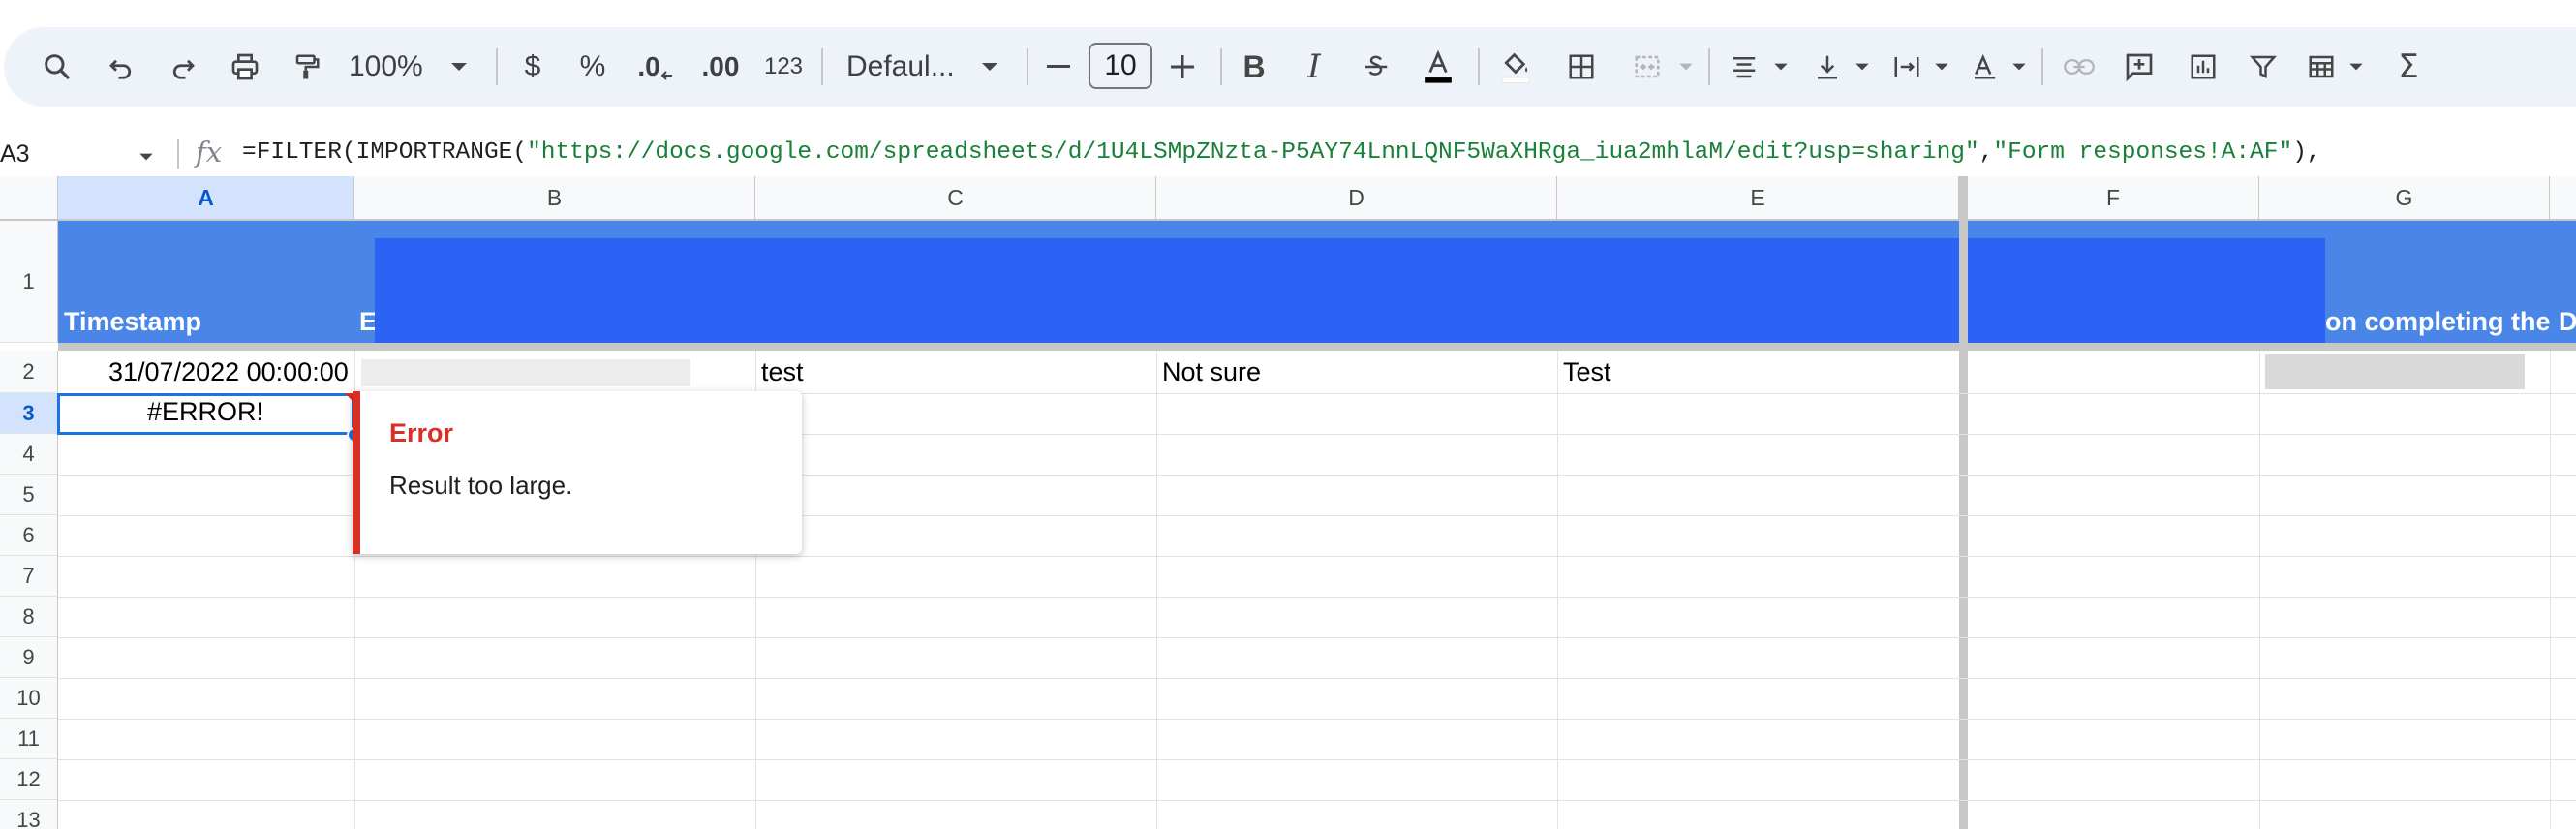  Describe the element at coordinates (2438, 322) in the screenshot. I see `header-cell-g: on completing the` at that location.